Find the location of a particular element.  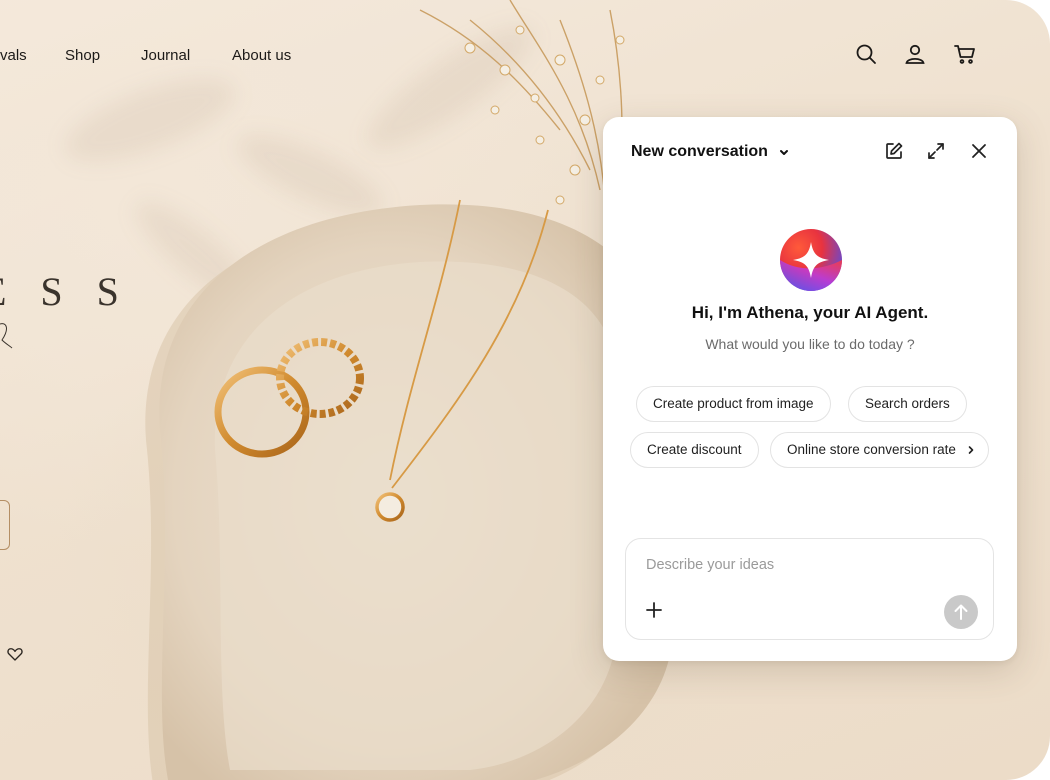

chevron-down-icon is located at coordinates (784, 152).